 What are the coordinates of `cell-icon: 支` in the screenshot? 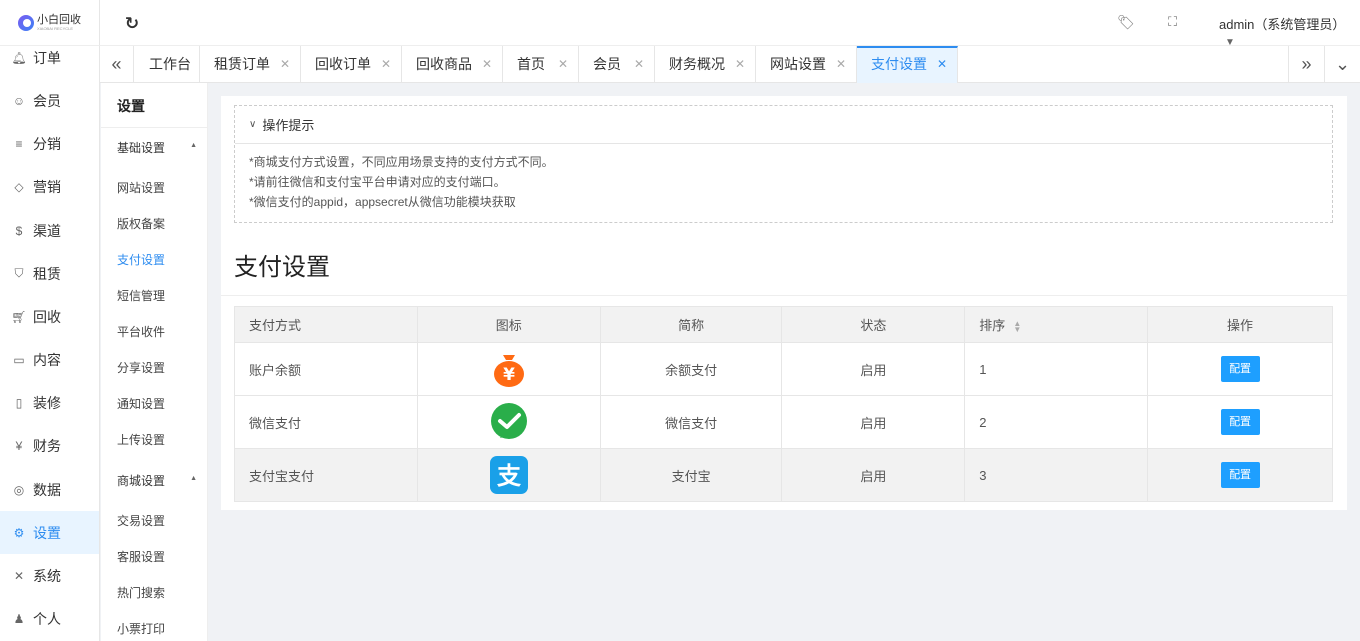 It's located at (508, 475).